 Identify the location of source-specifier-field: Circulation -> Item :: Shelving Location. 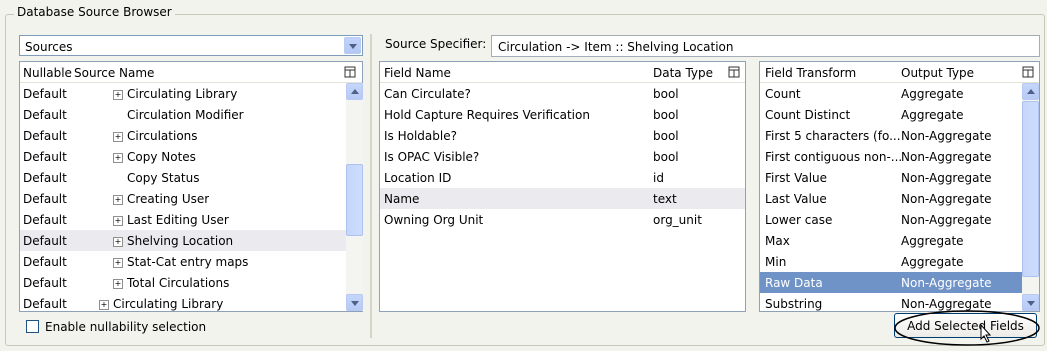
(765, 46).